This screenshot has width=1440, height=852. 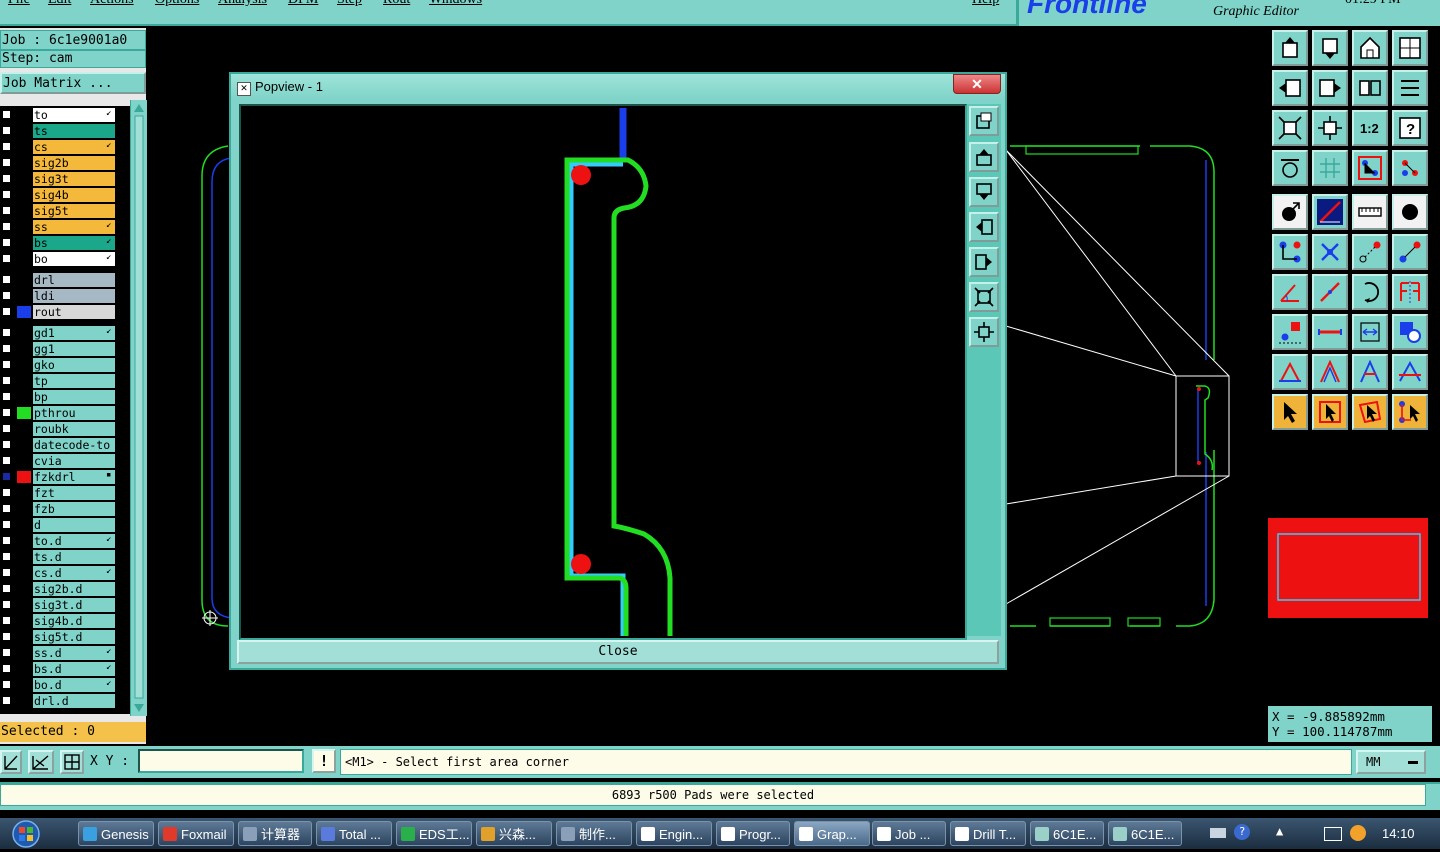 I want to click on scale-one-icon: 1:2, so click(x=1370, y=128).